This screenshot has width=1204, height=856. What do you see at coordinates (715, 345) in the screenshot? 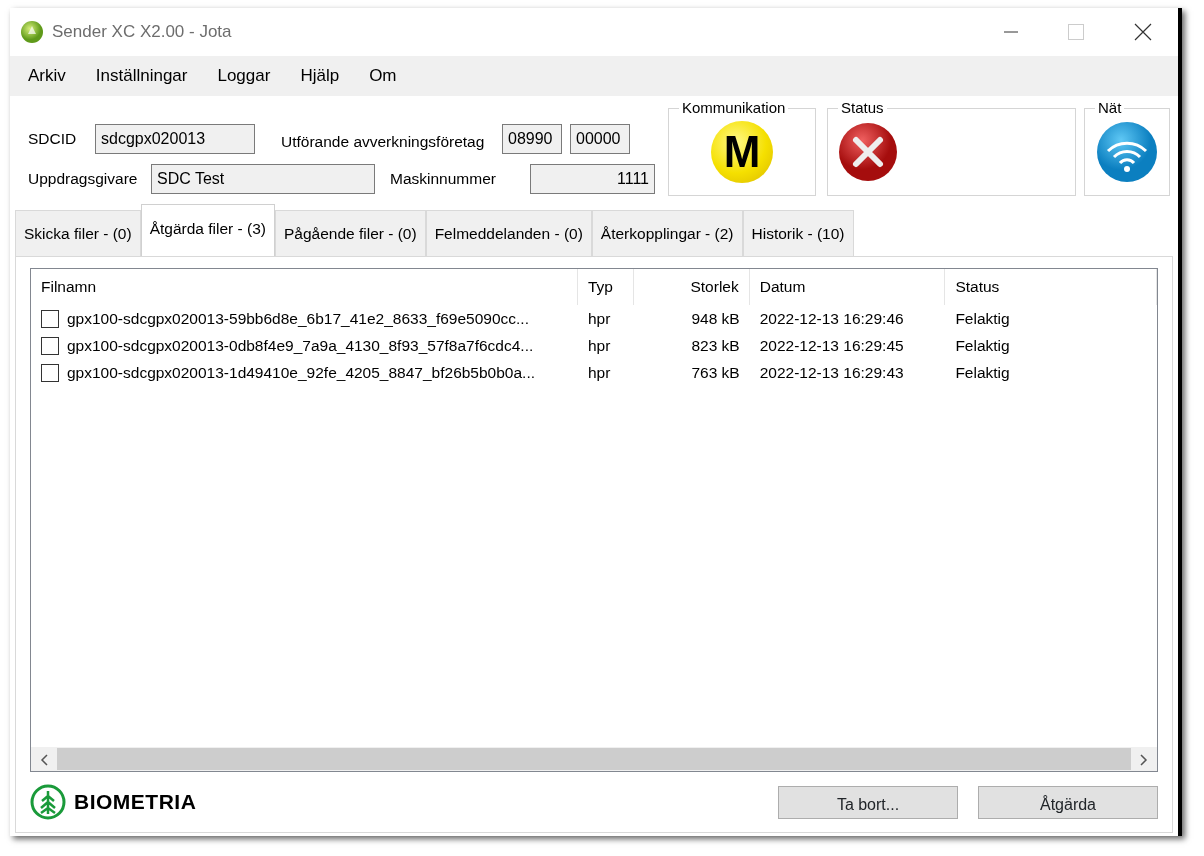
I see `table-cell-text: 823 kB` at bounding box center [715, 345].